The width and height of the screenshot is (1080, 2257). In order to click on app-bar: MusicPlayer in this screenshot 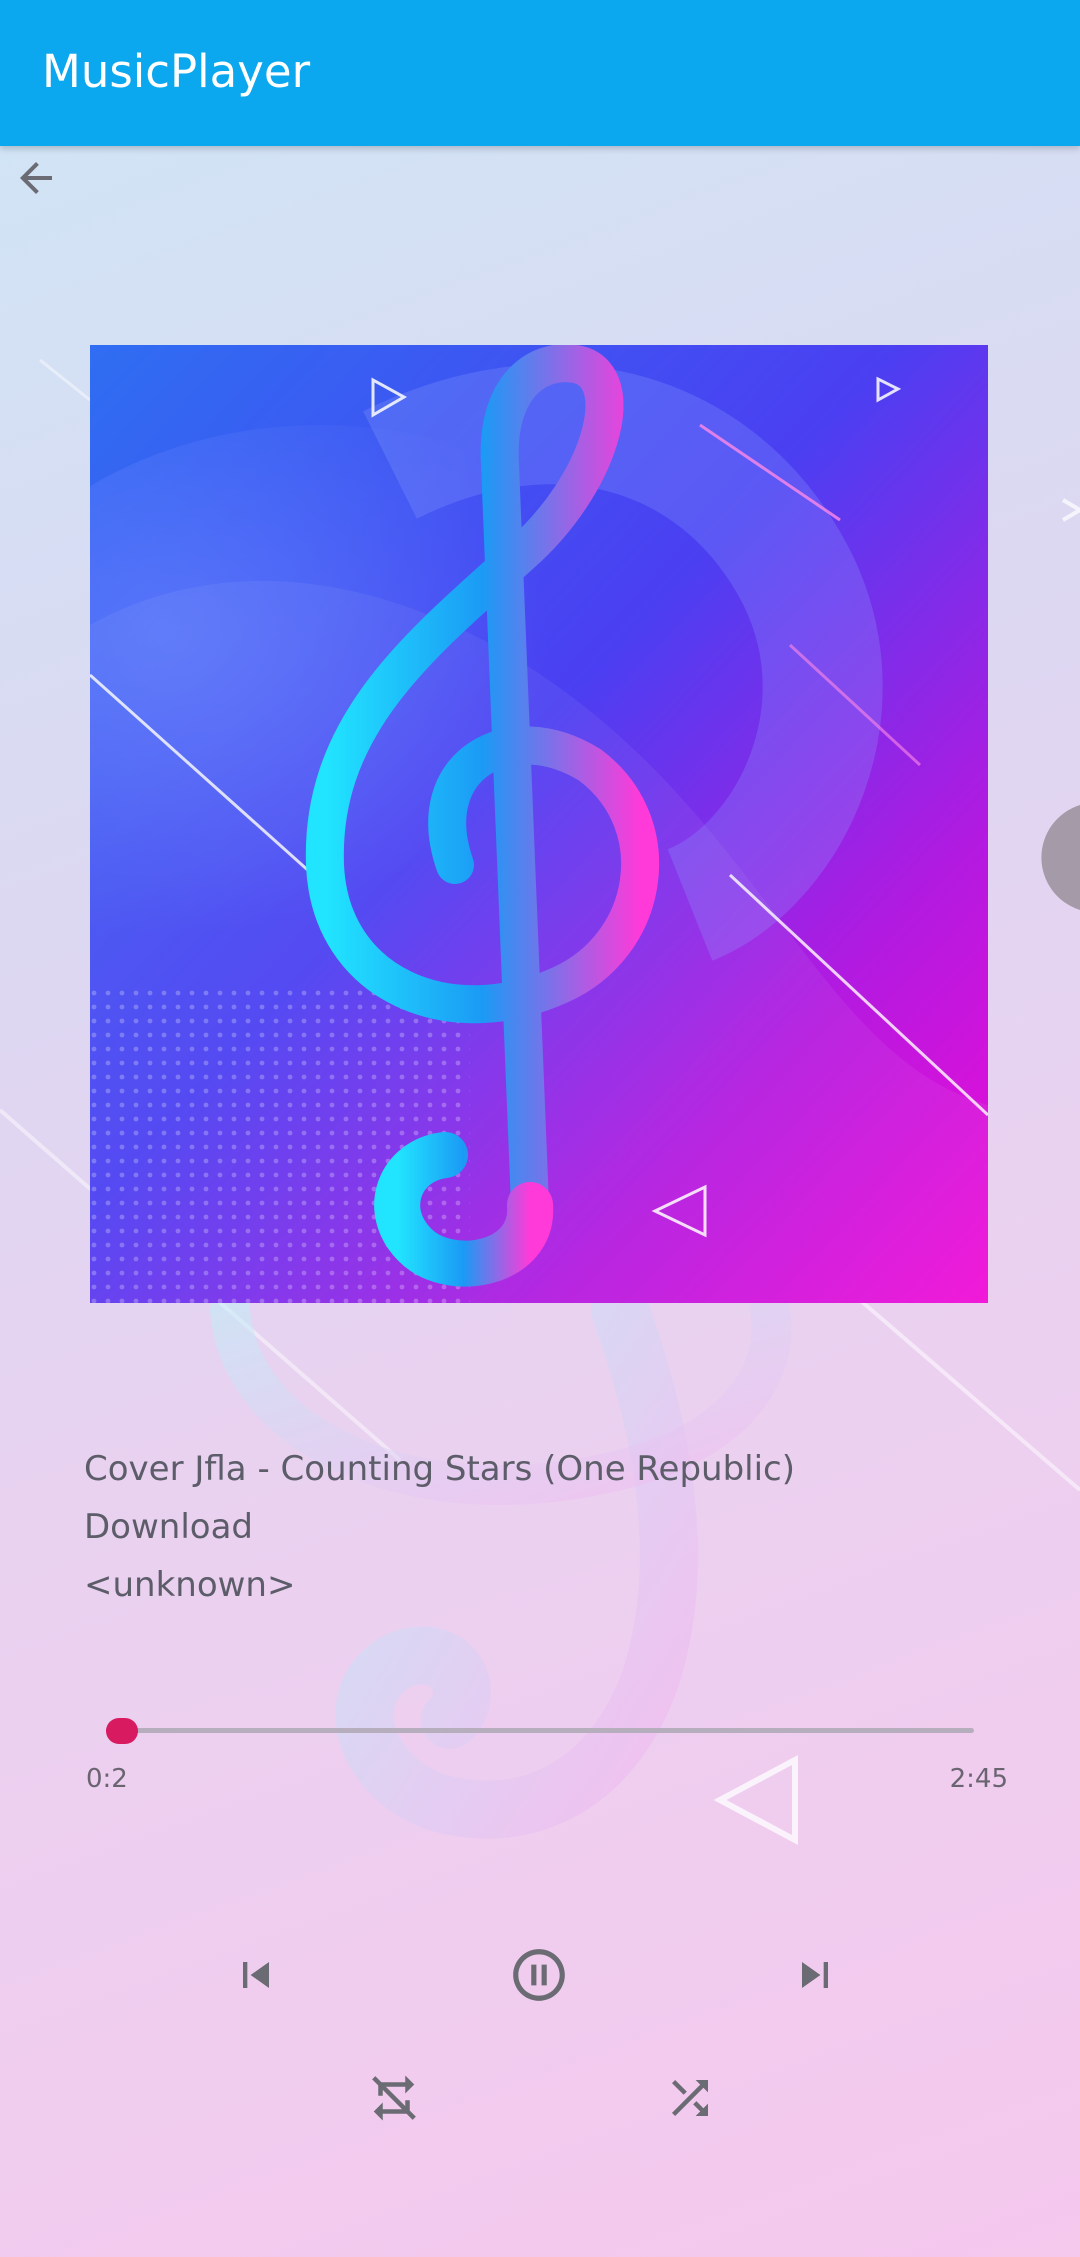, I will do `click(540, 73)`.